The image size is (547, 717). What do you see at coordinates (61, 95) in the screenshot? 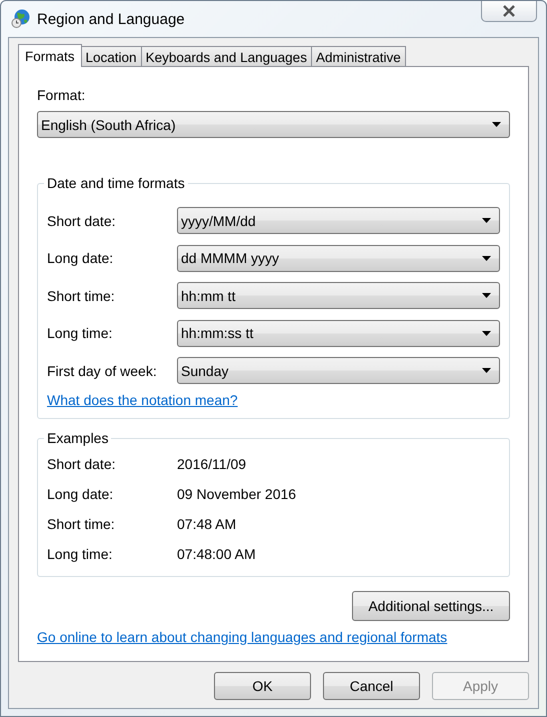
I see `format-label: Format:` at bounding box center [61, 95].